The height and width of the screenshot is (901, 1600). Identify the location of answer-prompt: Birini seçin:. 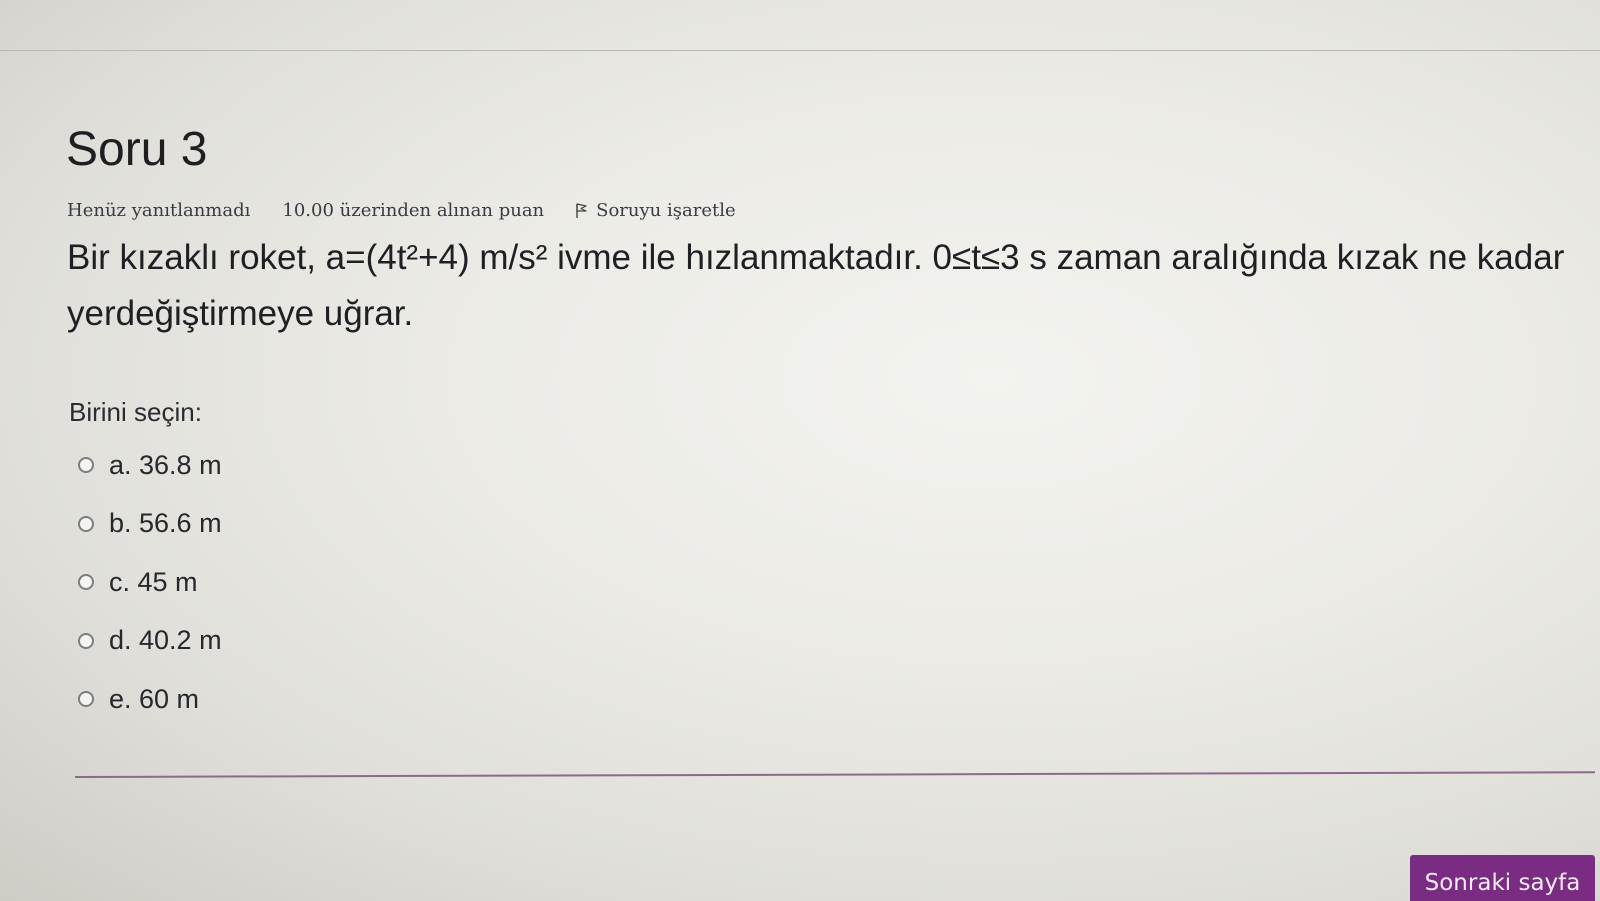
(135, 412).